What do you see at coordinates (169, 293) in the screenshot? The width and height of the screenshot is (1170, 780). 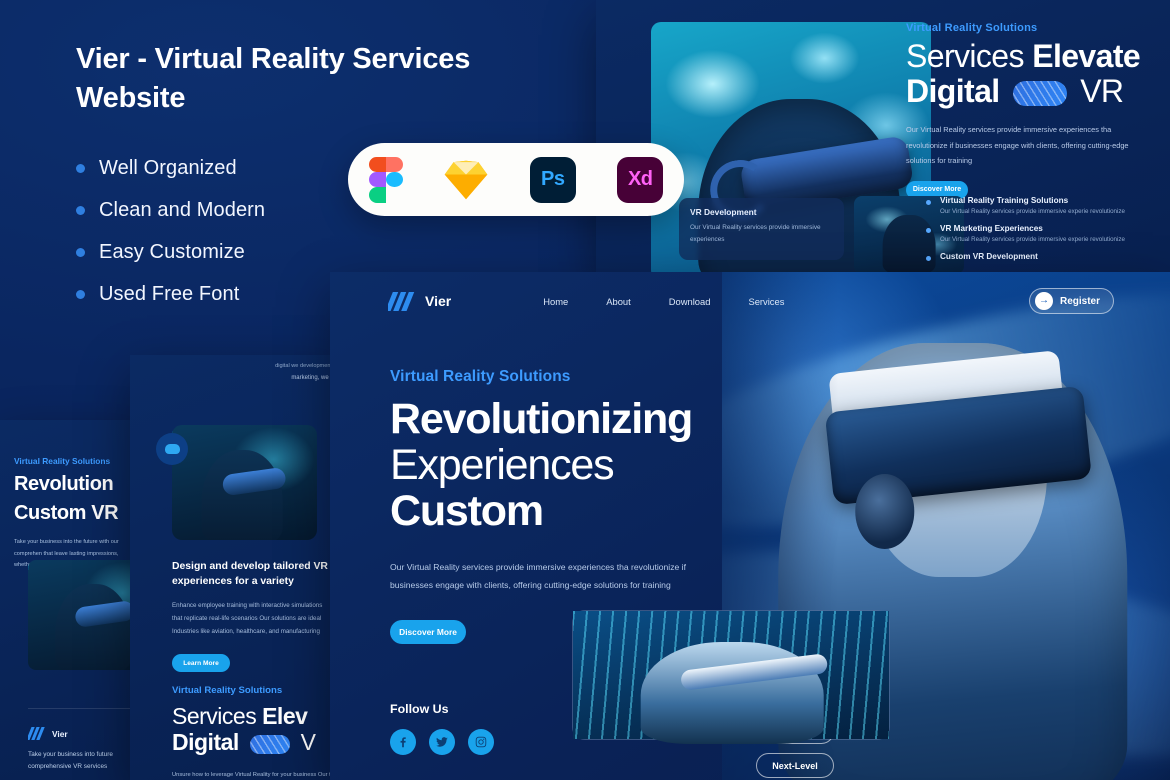 I see `list-item-label: Used Free Font` at bounding box center [169, 293].